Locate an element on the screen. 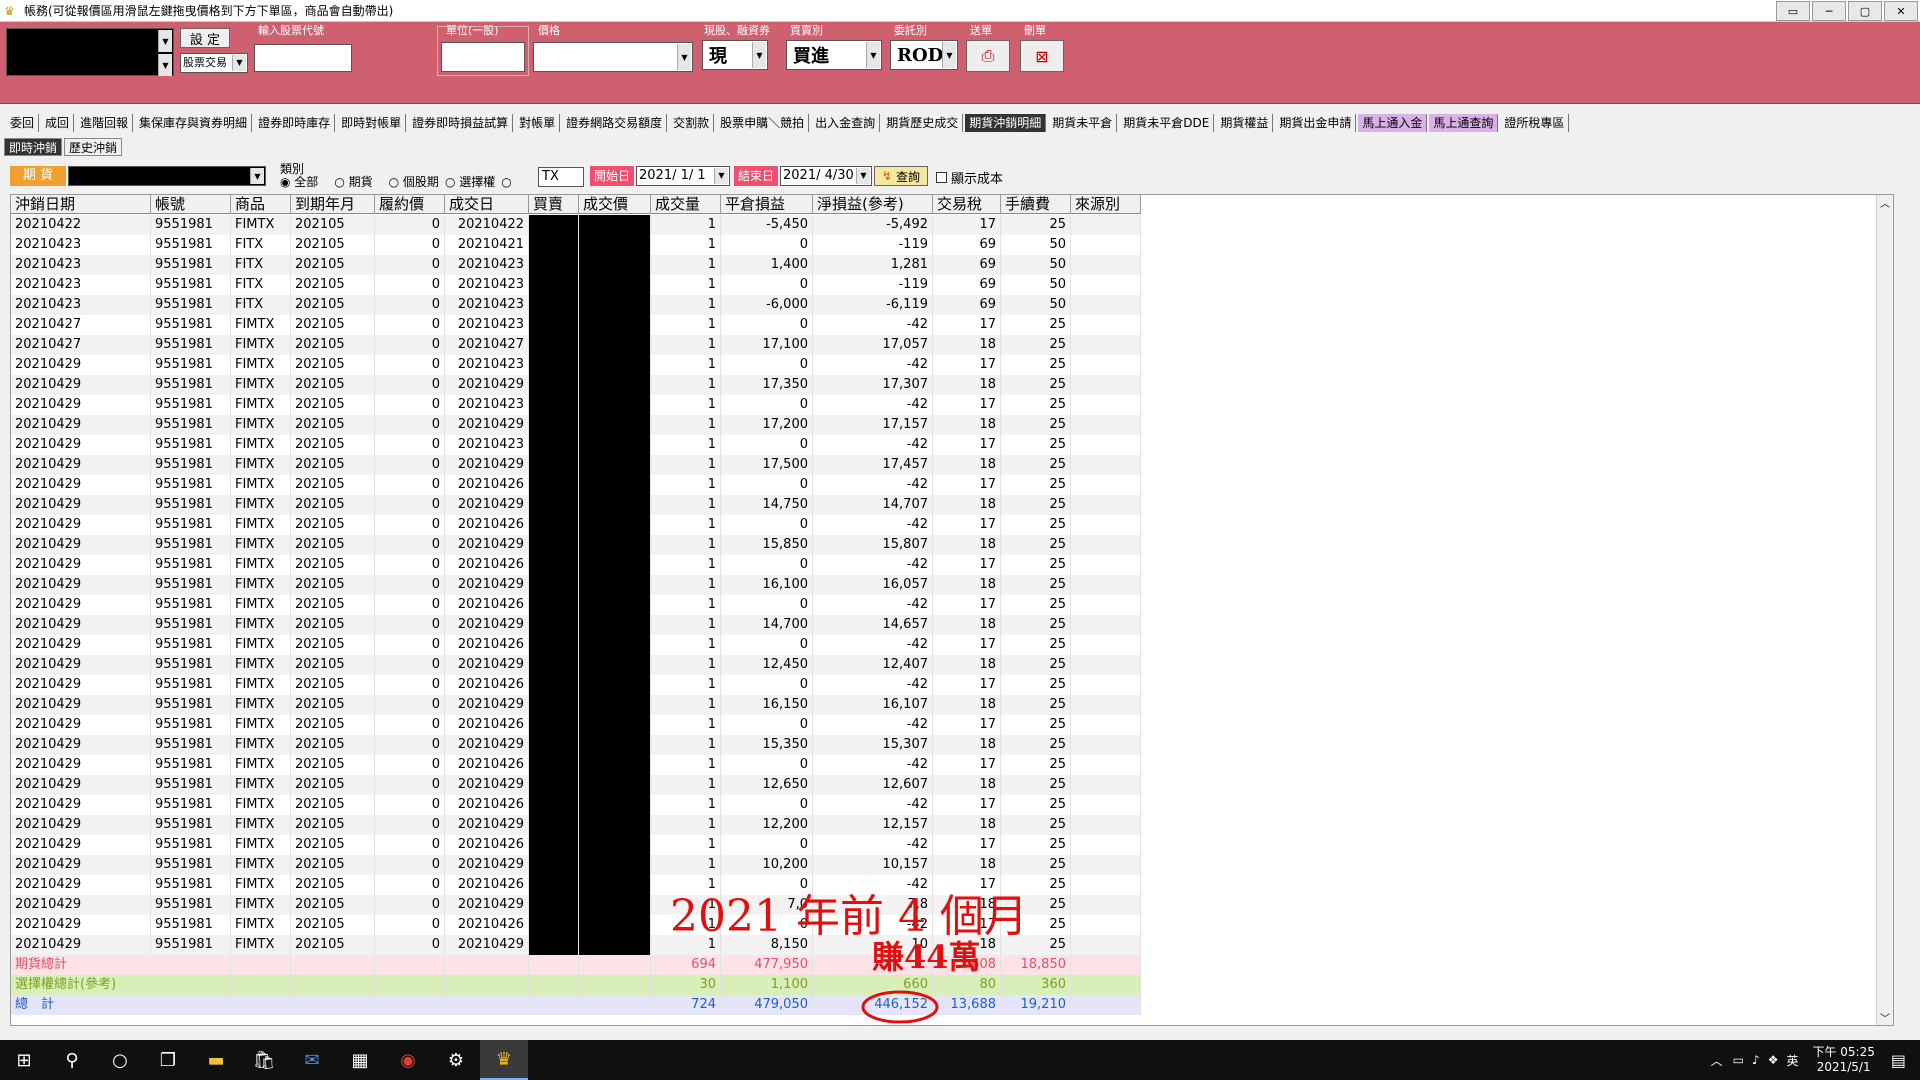 The image size is (1920, 1080). tab-item: 即時對帳單 is located at coordinates (372, 123).